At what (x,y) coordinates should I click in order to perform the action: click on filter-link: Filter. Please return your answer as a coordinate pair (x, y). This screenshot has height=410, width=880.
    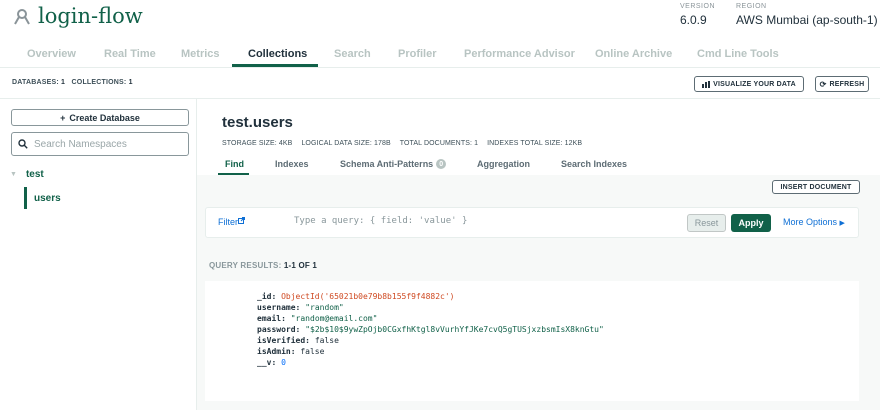
    Looking at the image, I should click on (231, 222).